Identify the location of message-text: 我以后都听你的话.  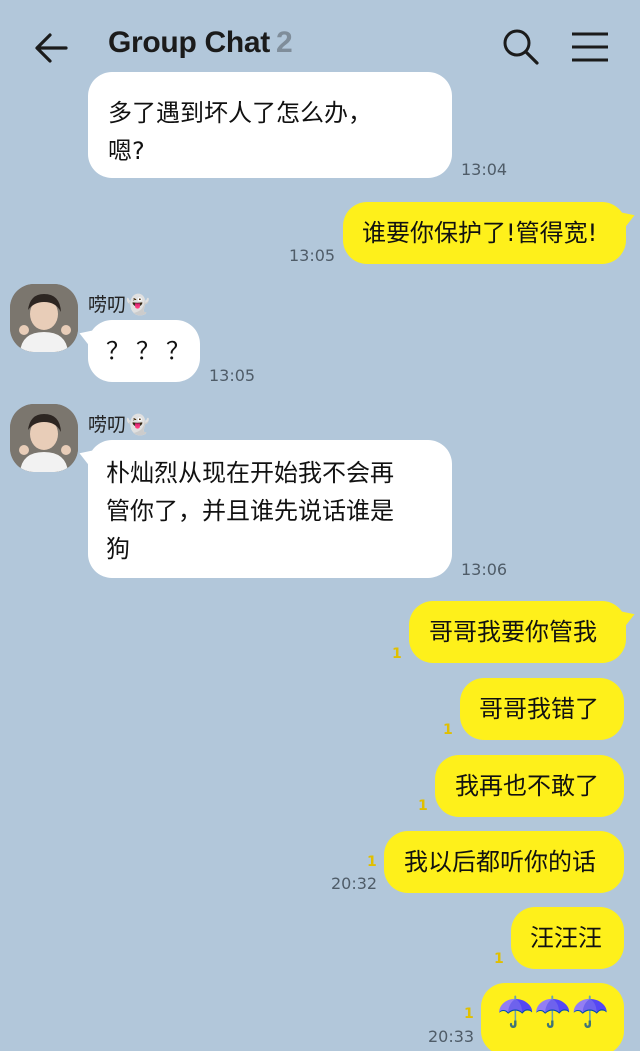
(500, 862).